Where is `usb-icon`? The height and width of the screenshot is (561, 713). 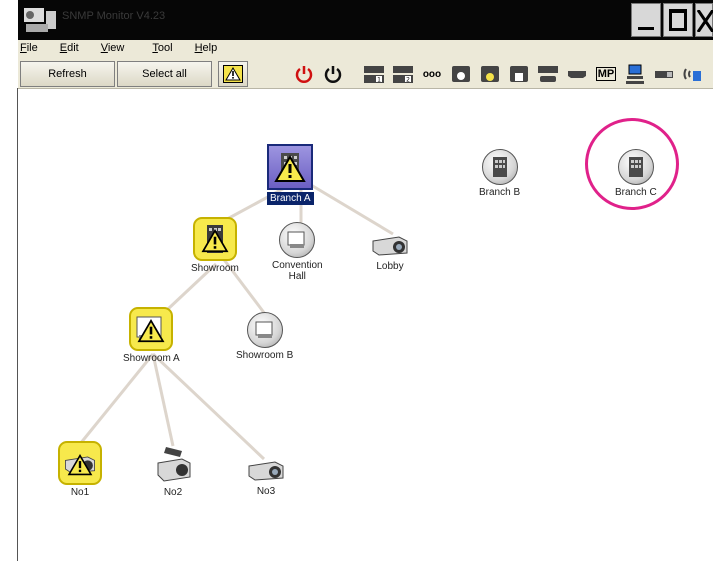
usb-icon is located at coordinates (664, 74).